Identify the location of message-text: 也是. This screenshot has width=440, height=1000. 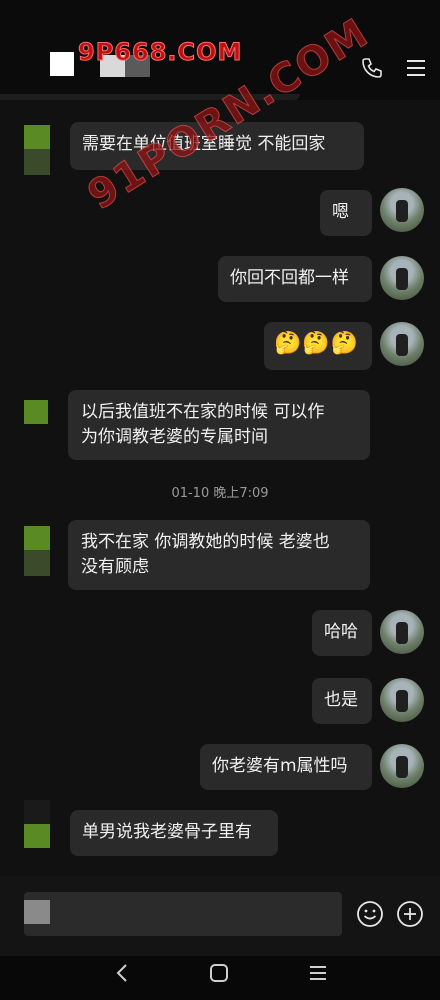
(341, 700).